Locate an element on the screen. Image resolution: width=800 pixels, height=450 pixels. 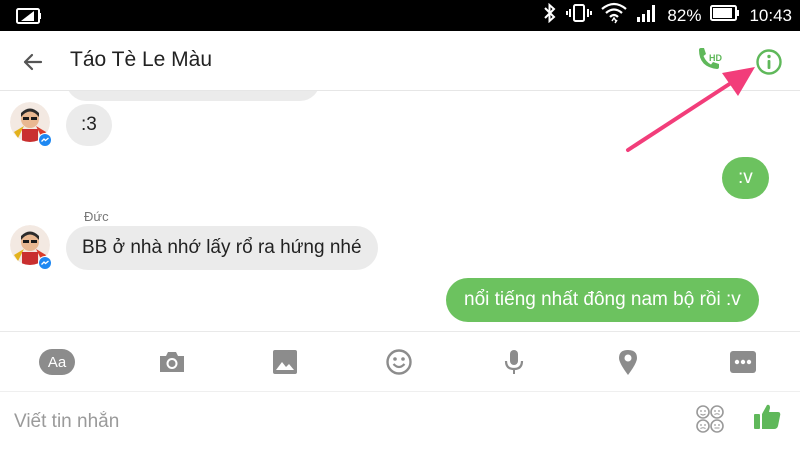
info-icon is located at coordinates (769, 62).